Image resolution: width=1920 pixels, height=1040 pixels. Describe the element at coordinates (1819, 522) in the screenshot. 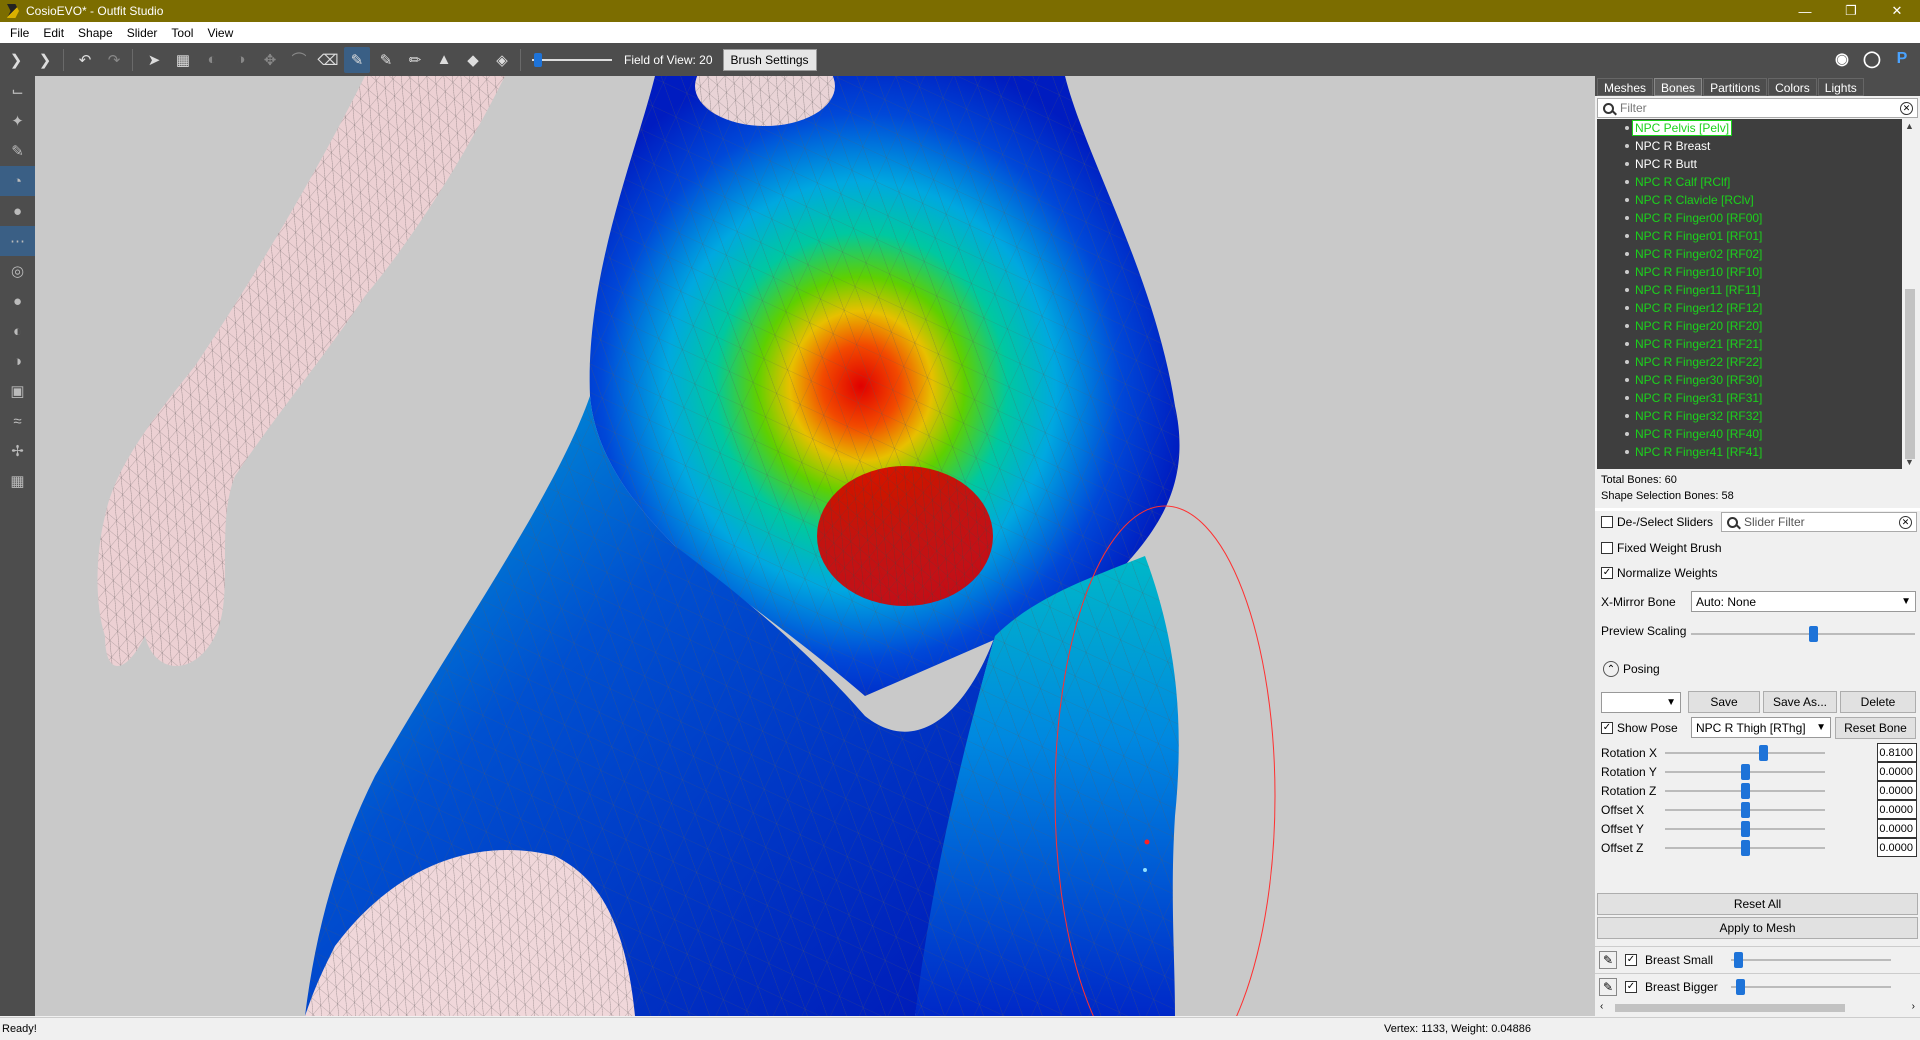

I see `slider-filter-input: Slider Filter ✕` at that location.